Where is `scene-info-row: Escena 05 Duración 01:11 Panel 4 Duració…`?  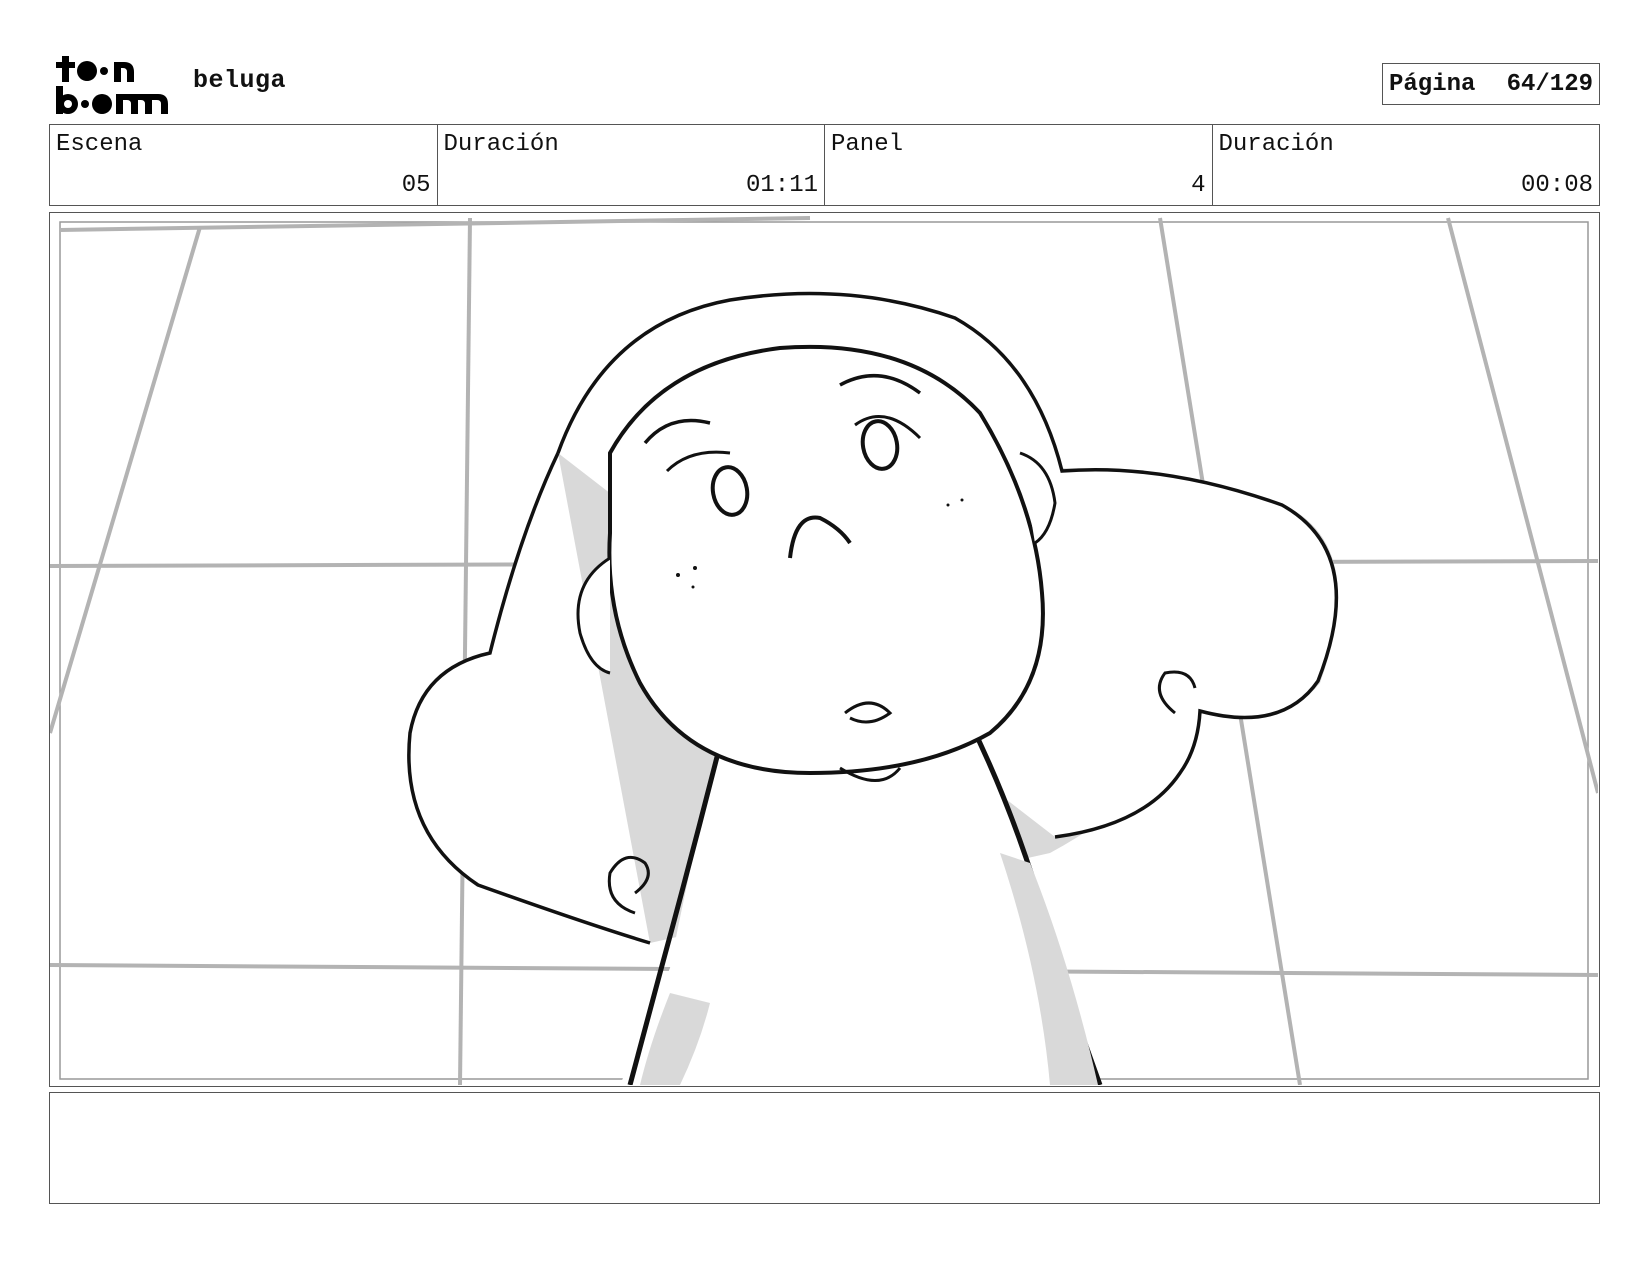
scene-info-row: Escena 05 Duración 01:11 Panel 4 Duració… is located at coordinates (824, 165).